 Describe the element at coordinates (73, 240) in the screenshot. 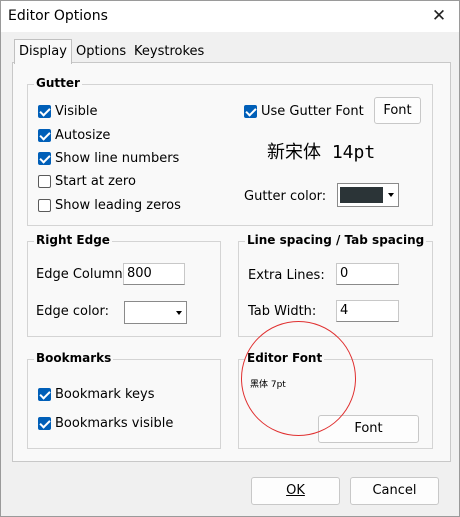

I see `right-edge-group-title: Right Edge` at that location.